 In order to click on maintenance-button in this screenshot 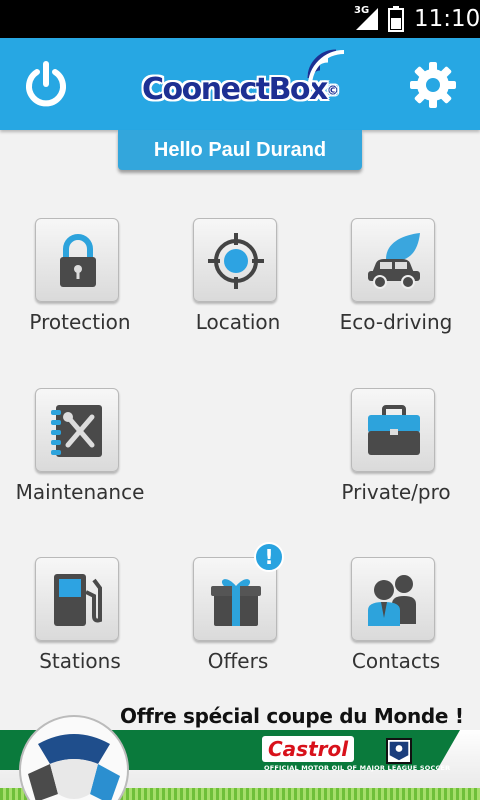, I will do `click(77, 430)`.